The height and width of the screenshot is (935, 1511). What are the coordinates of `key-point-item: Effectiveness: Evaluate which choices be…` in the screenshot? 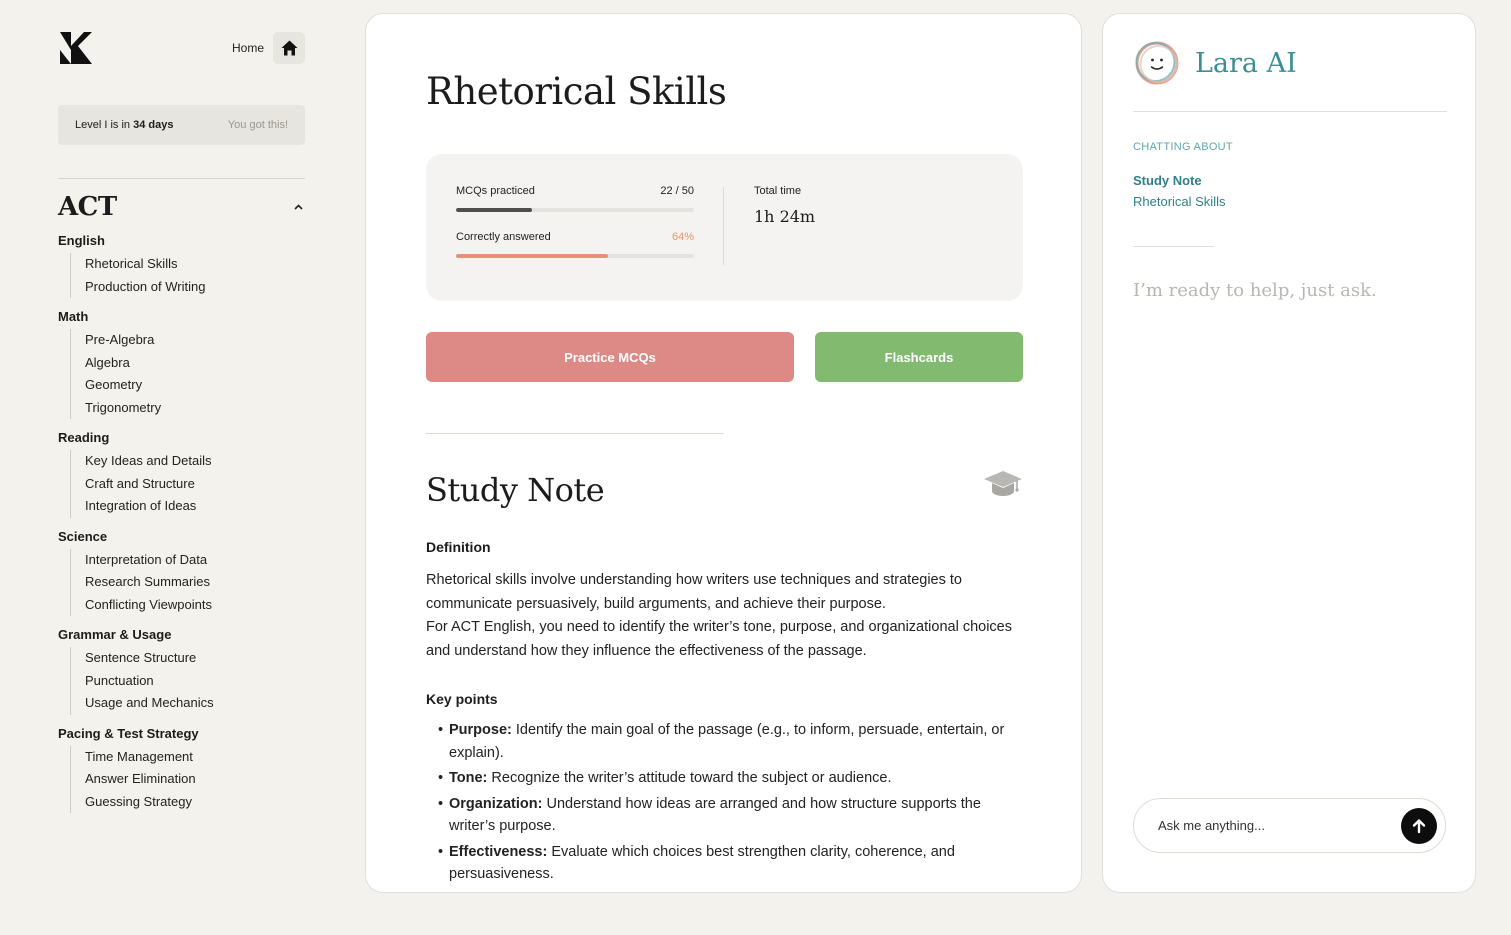 It's located at (730, 863).